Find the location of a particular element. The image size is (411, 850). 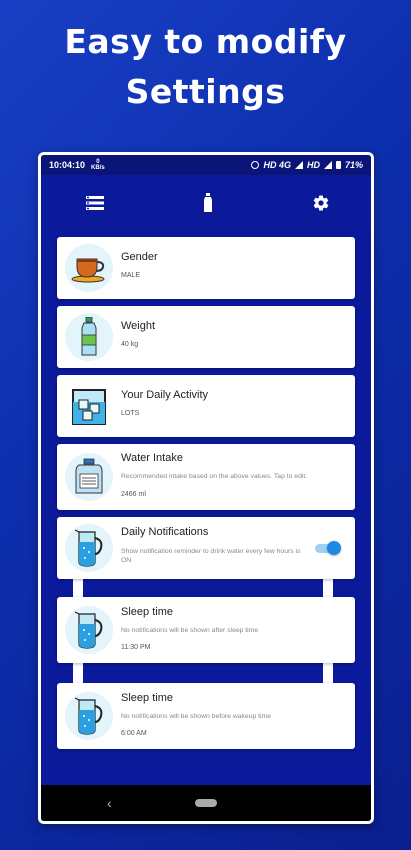

card-value: 2466 ml is located at coordinates (133, 494).